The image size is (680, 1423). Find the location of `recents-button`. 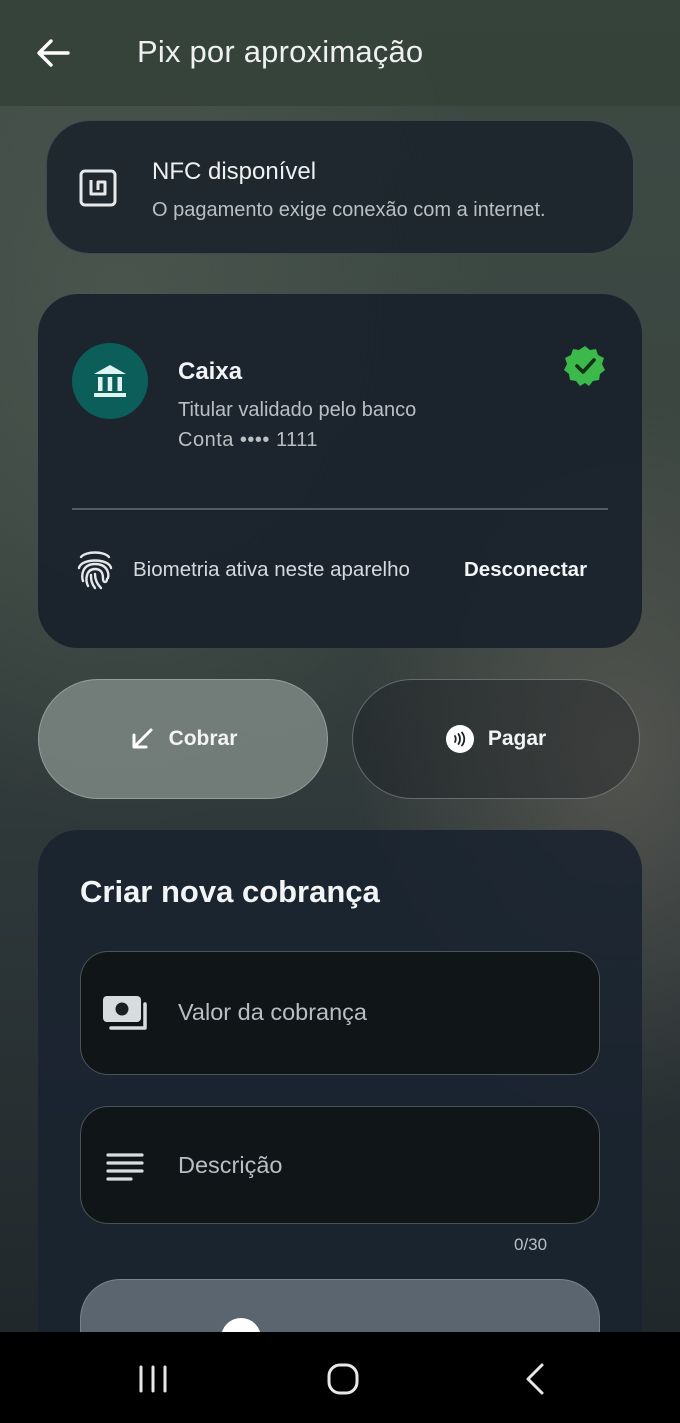

recents-button is located at coordinates (153, 1379).